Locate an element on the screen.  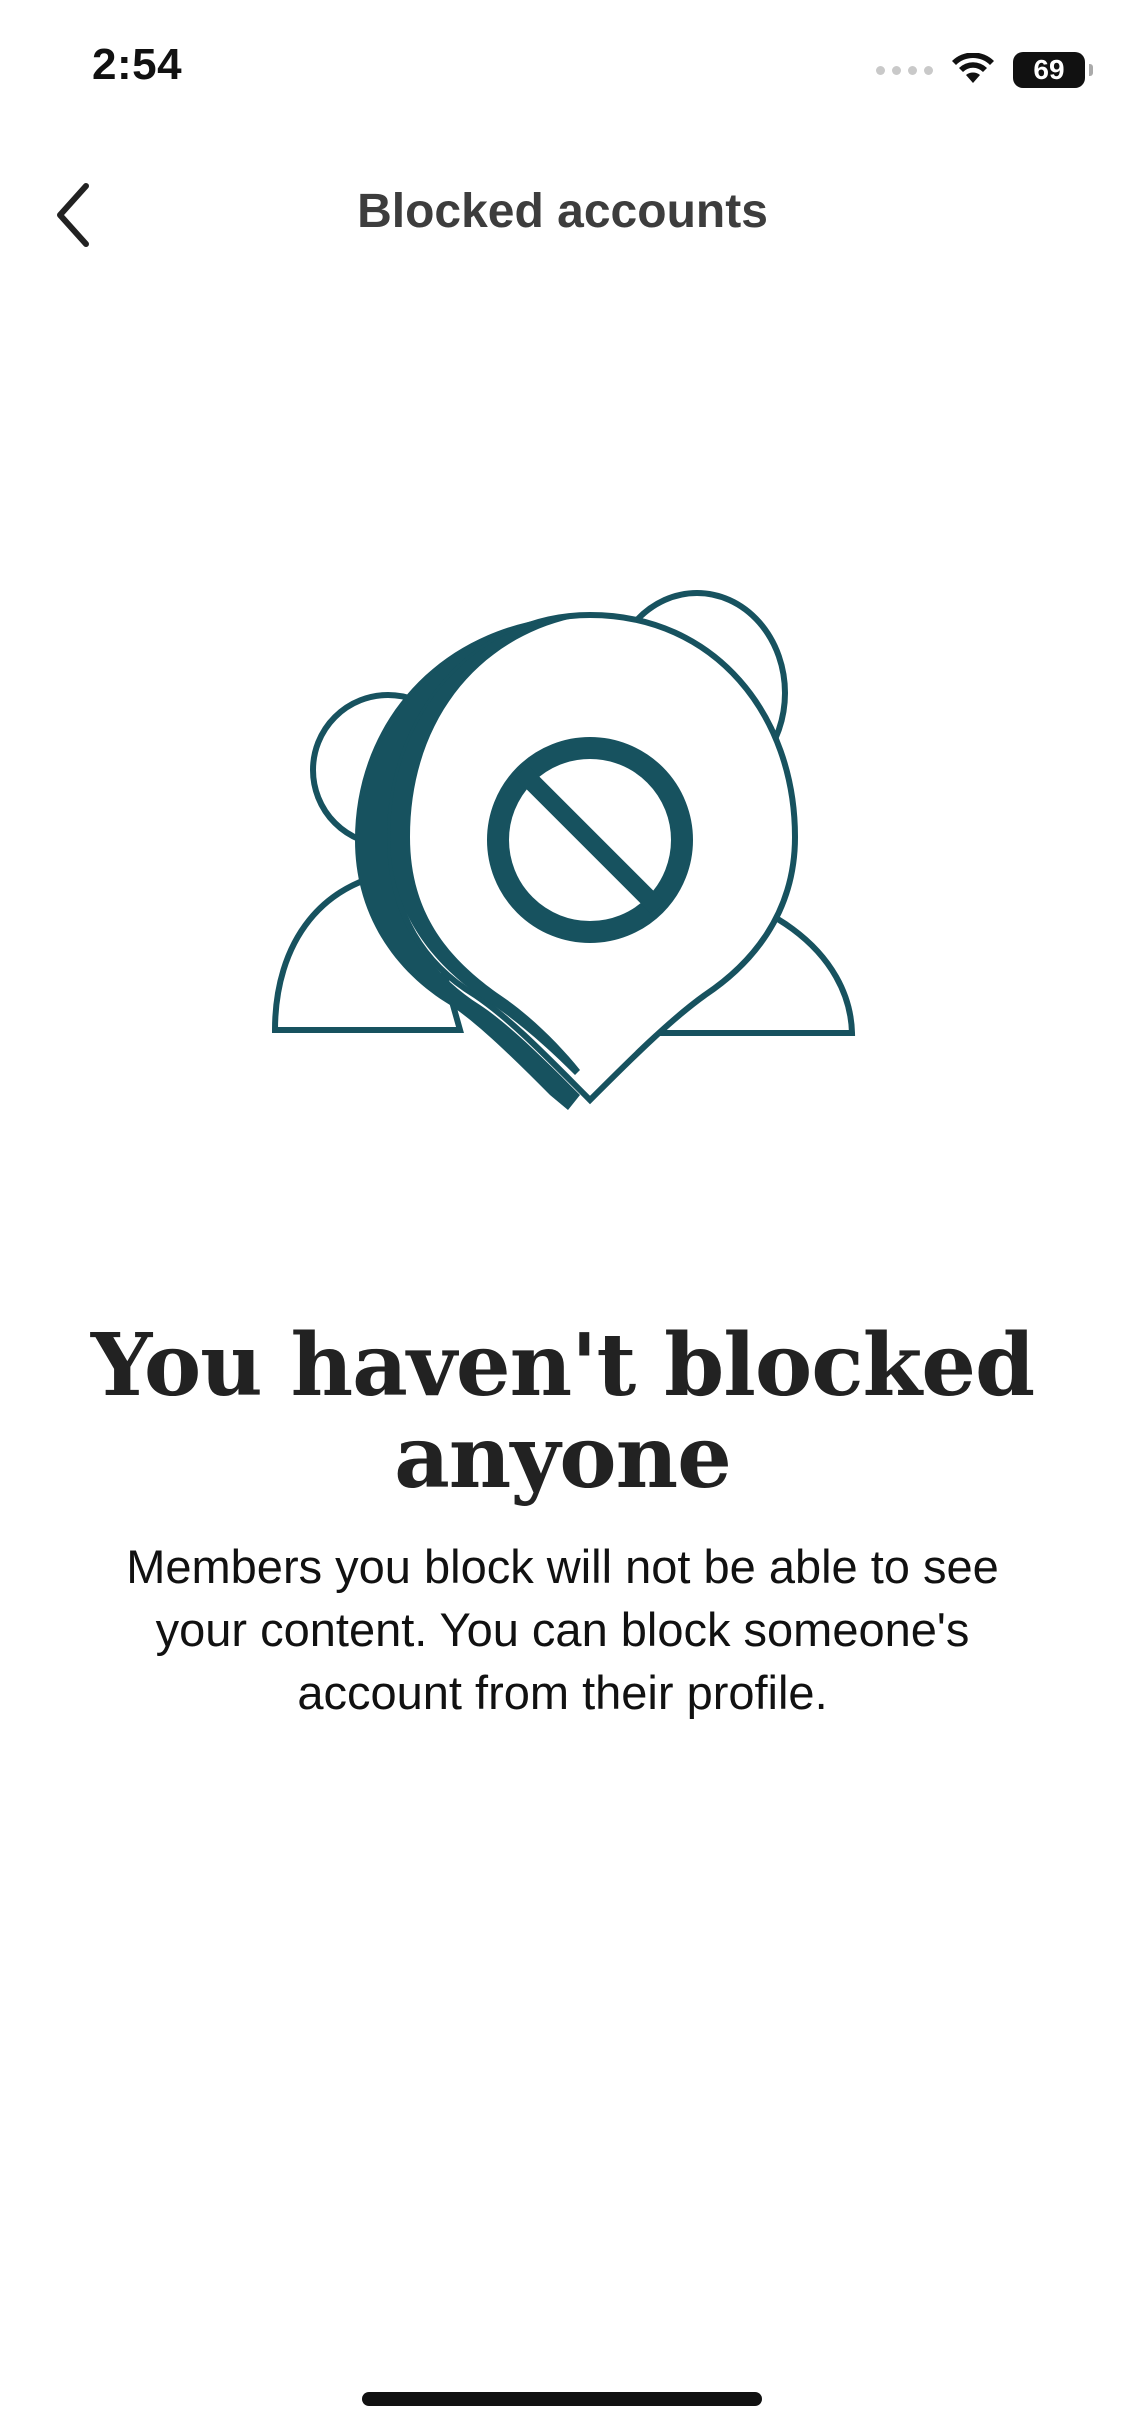
home-indicator is located at coordinates (562, 2399).